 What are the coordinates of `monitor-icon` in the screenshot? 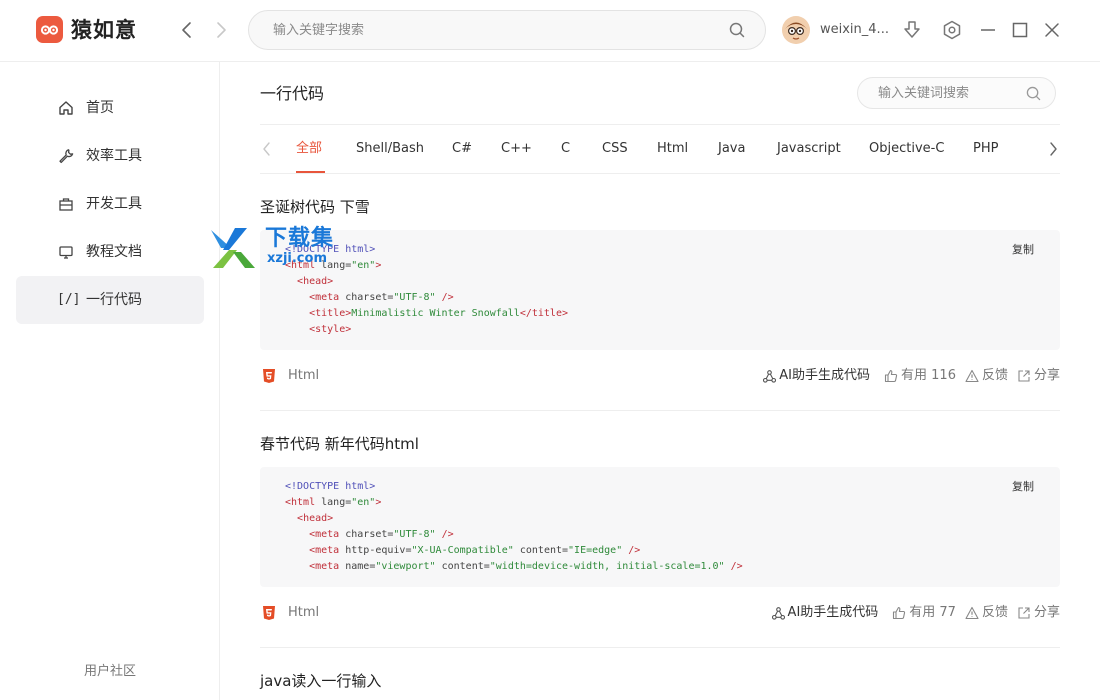 It's located at (66, 252).